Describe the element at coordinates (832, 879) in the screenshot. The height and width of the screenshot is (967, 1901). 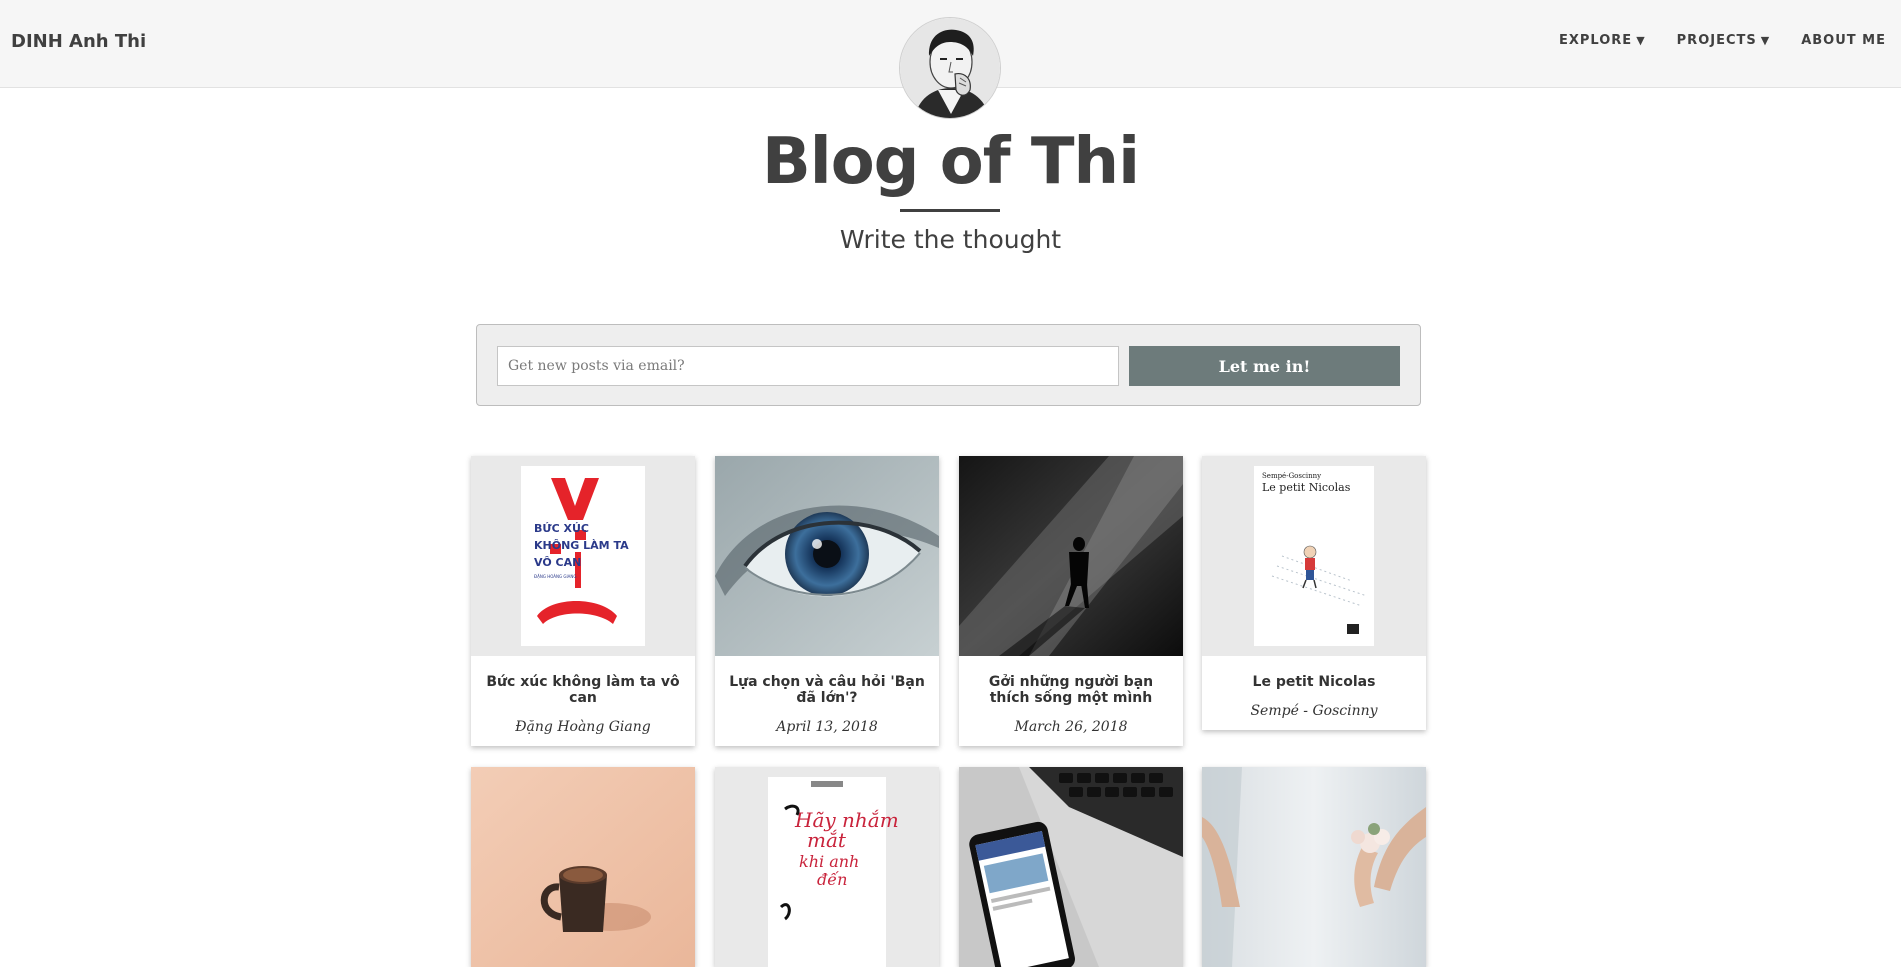
I see `cover-text-line: đến` at that location.